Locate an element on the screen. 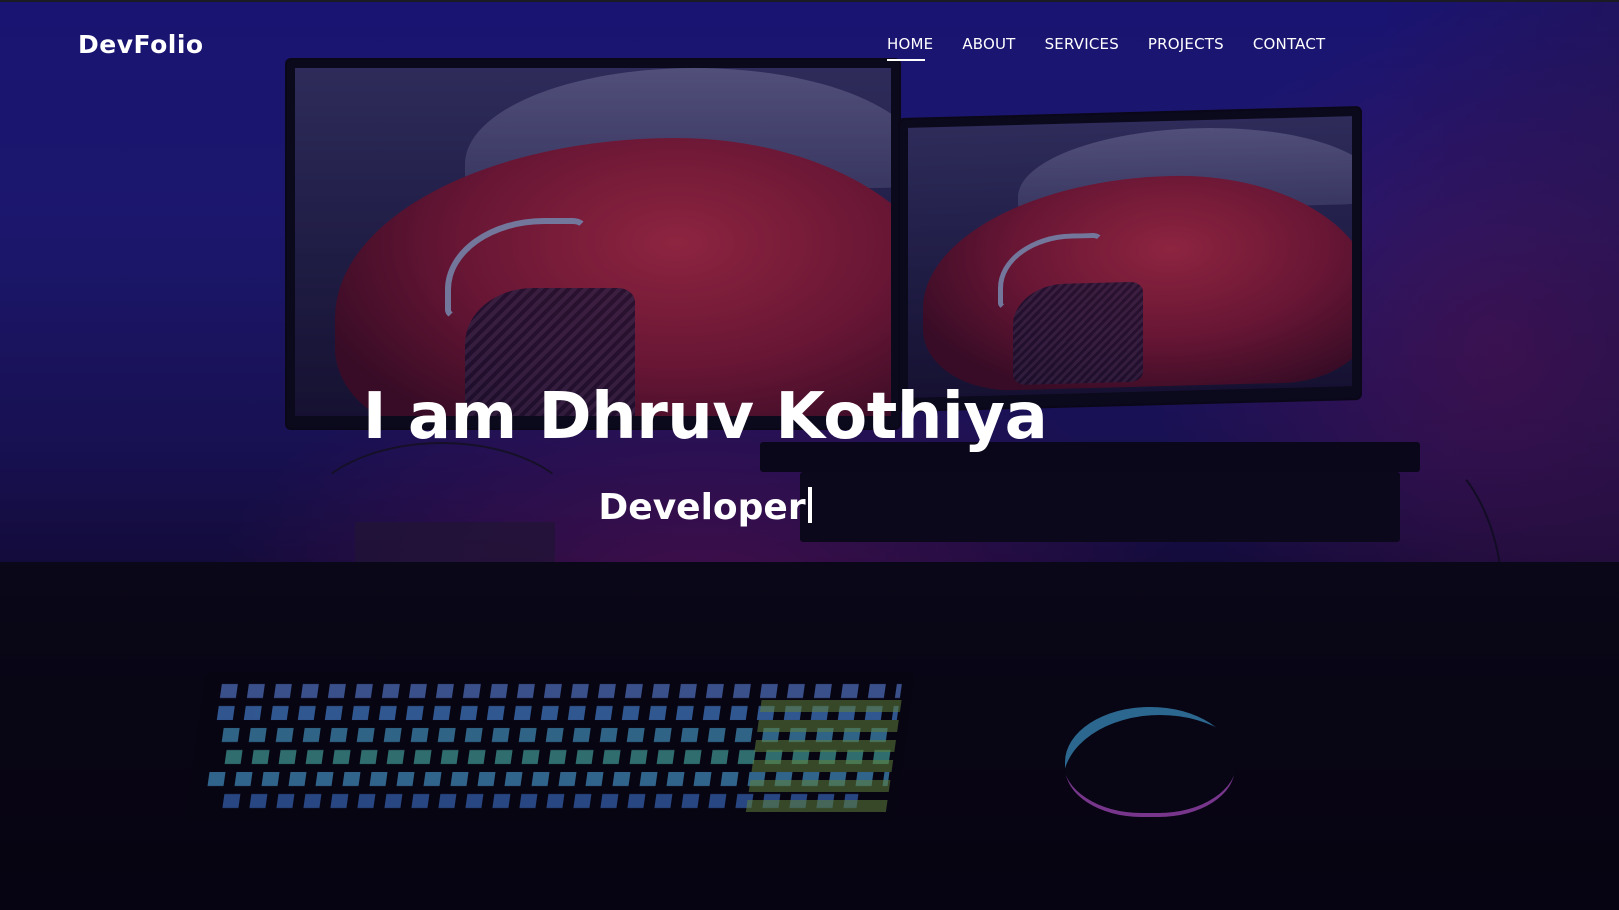  nav-link-contact: CONTACT is located at coordinates (1289, 48).